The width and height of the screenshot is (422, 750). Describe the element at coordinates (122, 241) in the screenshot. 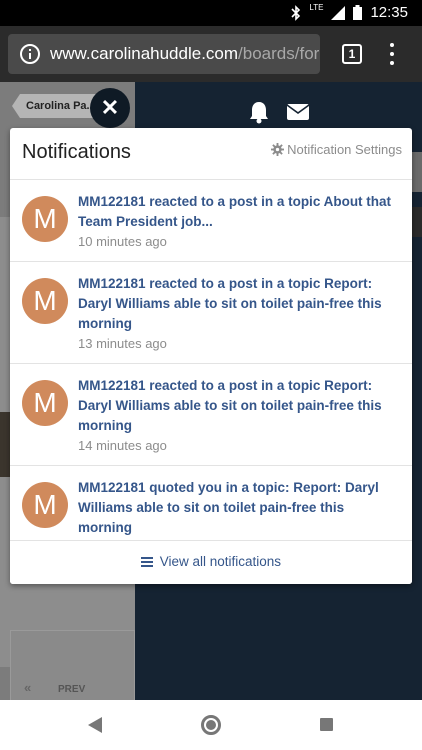

I see `notification-time: 10 minutes ago` at that location.